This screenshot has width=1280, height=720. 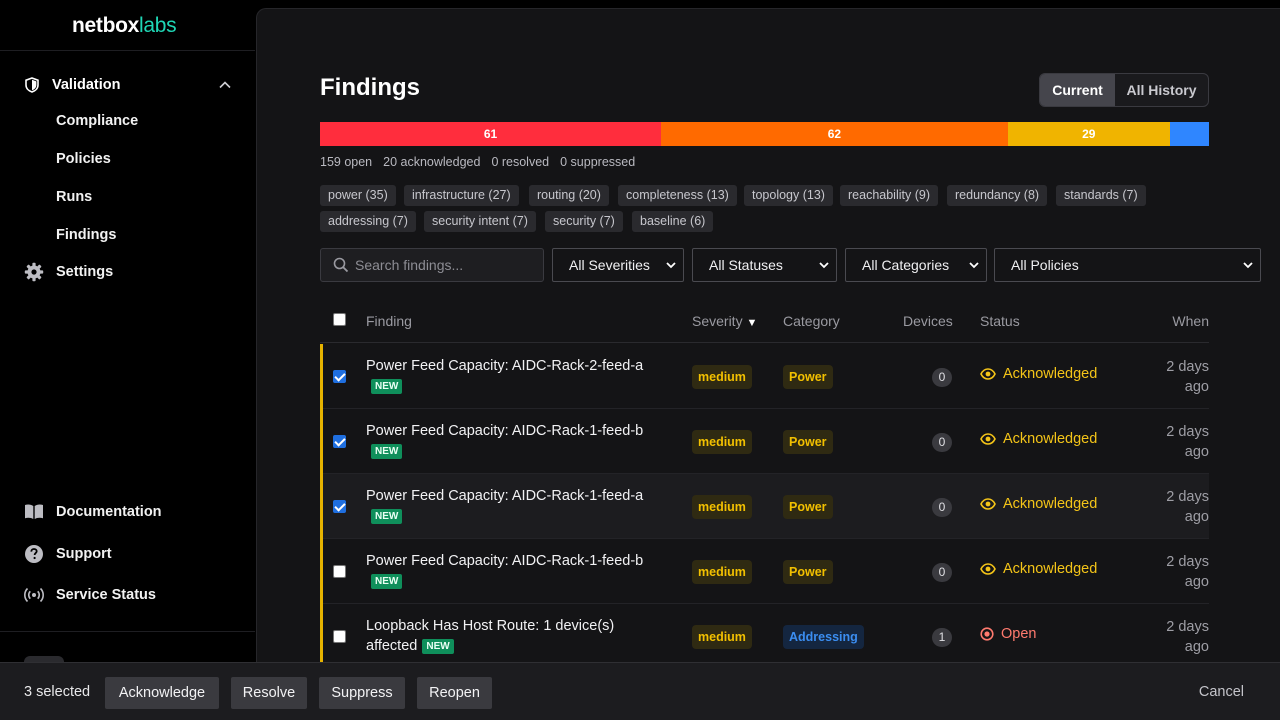 I want to click on category-chip: standards (7), so click(x=1101, y=195).